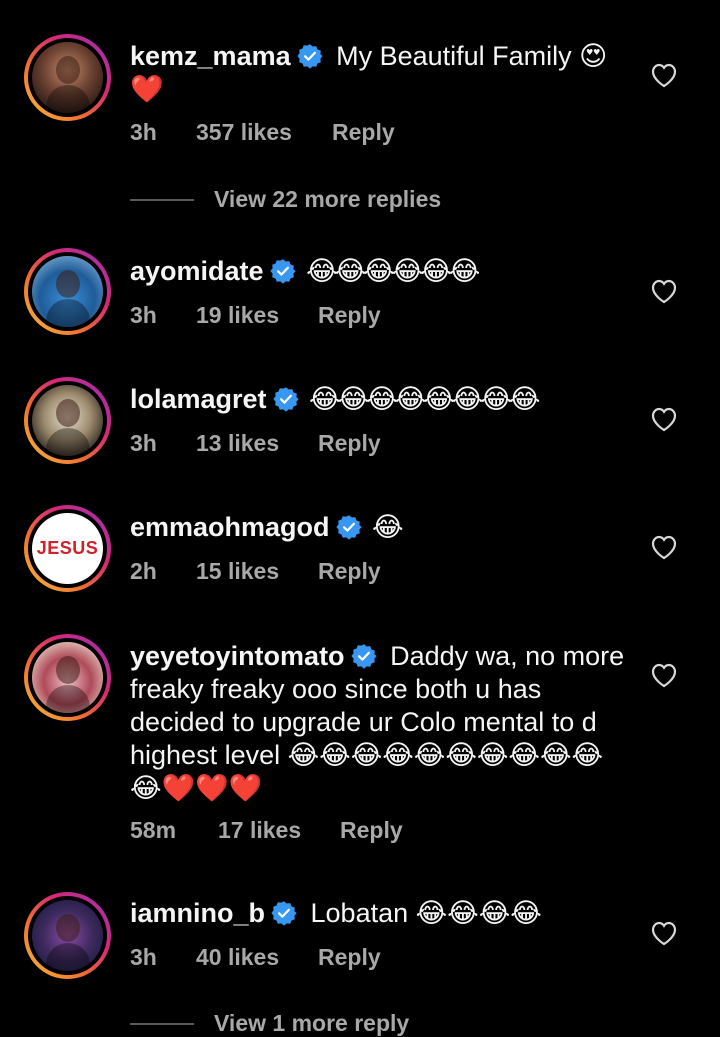 The image size is (720, 1037). Describe the element at coordinates (197, 913) in the screenshot. I see `username: iamnino_b` at that location.